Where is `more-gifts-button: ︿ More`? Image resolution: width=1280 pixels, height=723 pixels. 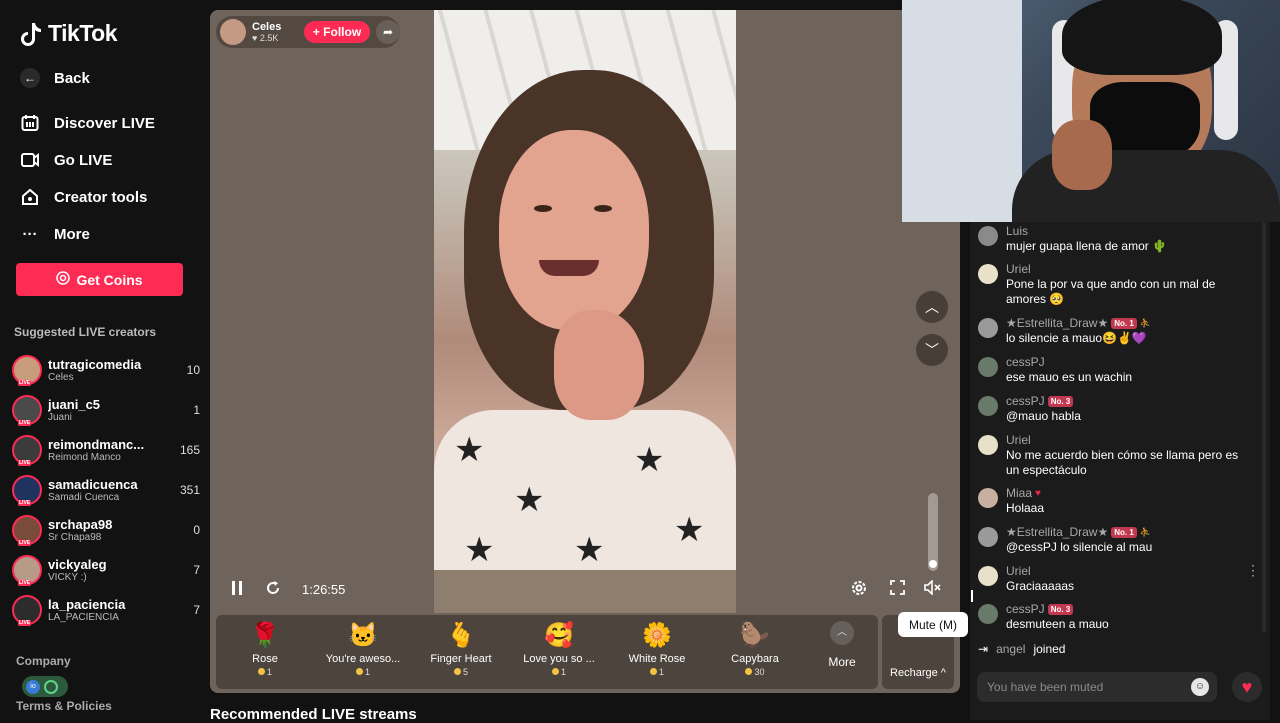 more-gifts-button: ︿ More is located at coordinates (842, 645).